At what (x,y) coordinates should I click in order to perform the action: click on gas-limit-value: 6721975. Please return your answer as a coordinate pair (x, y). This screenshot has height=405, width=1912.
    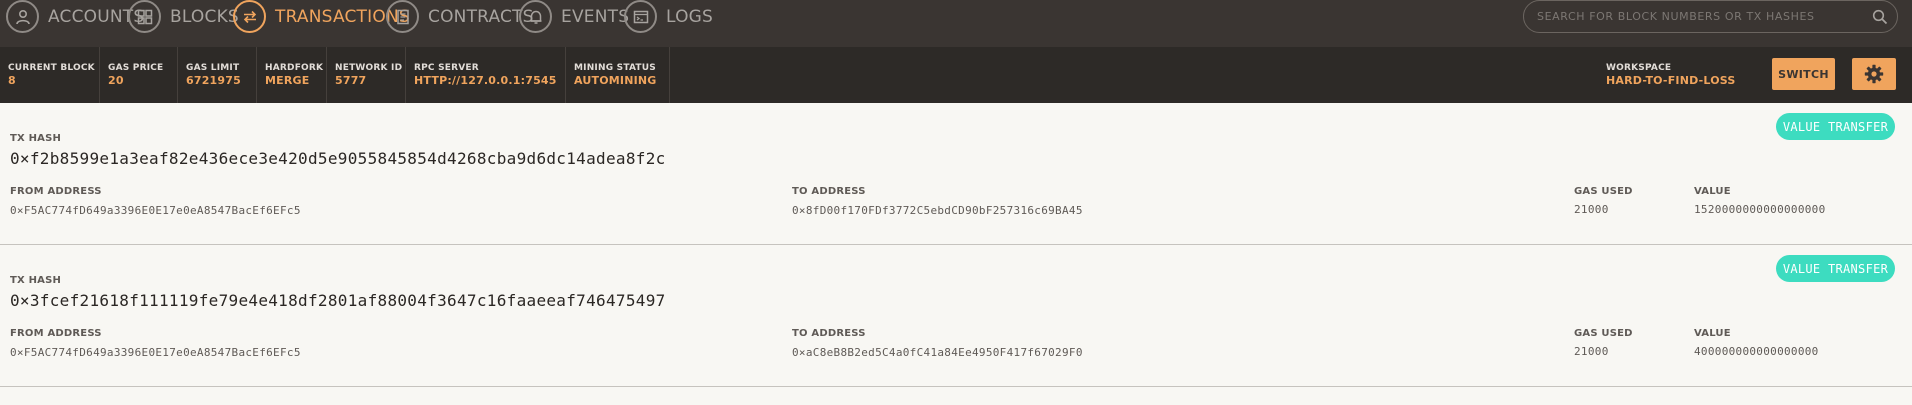
    Looking at the image, I should click on (213, 80).